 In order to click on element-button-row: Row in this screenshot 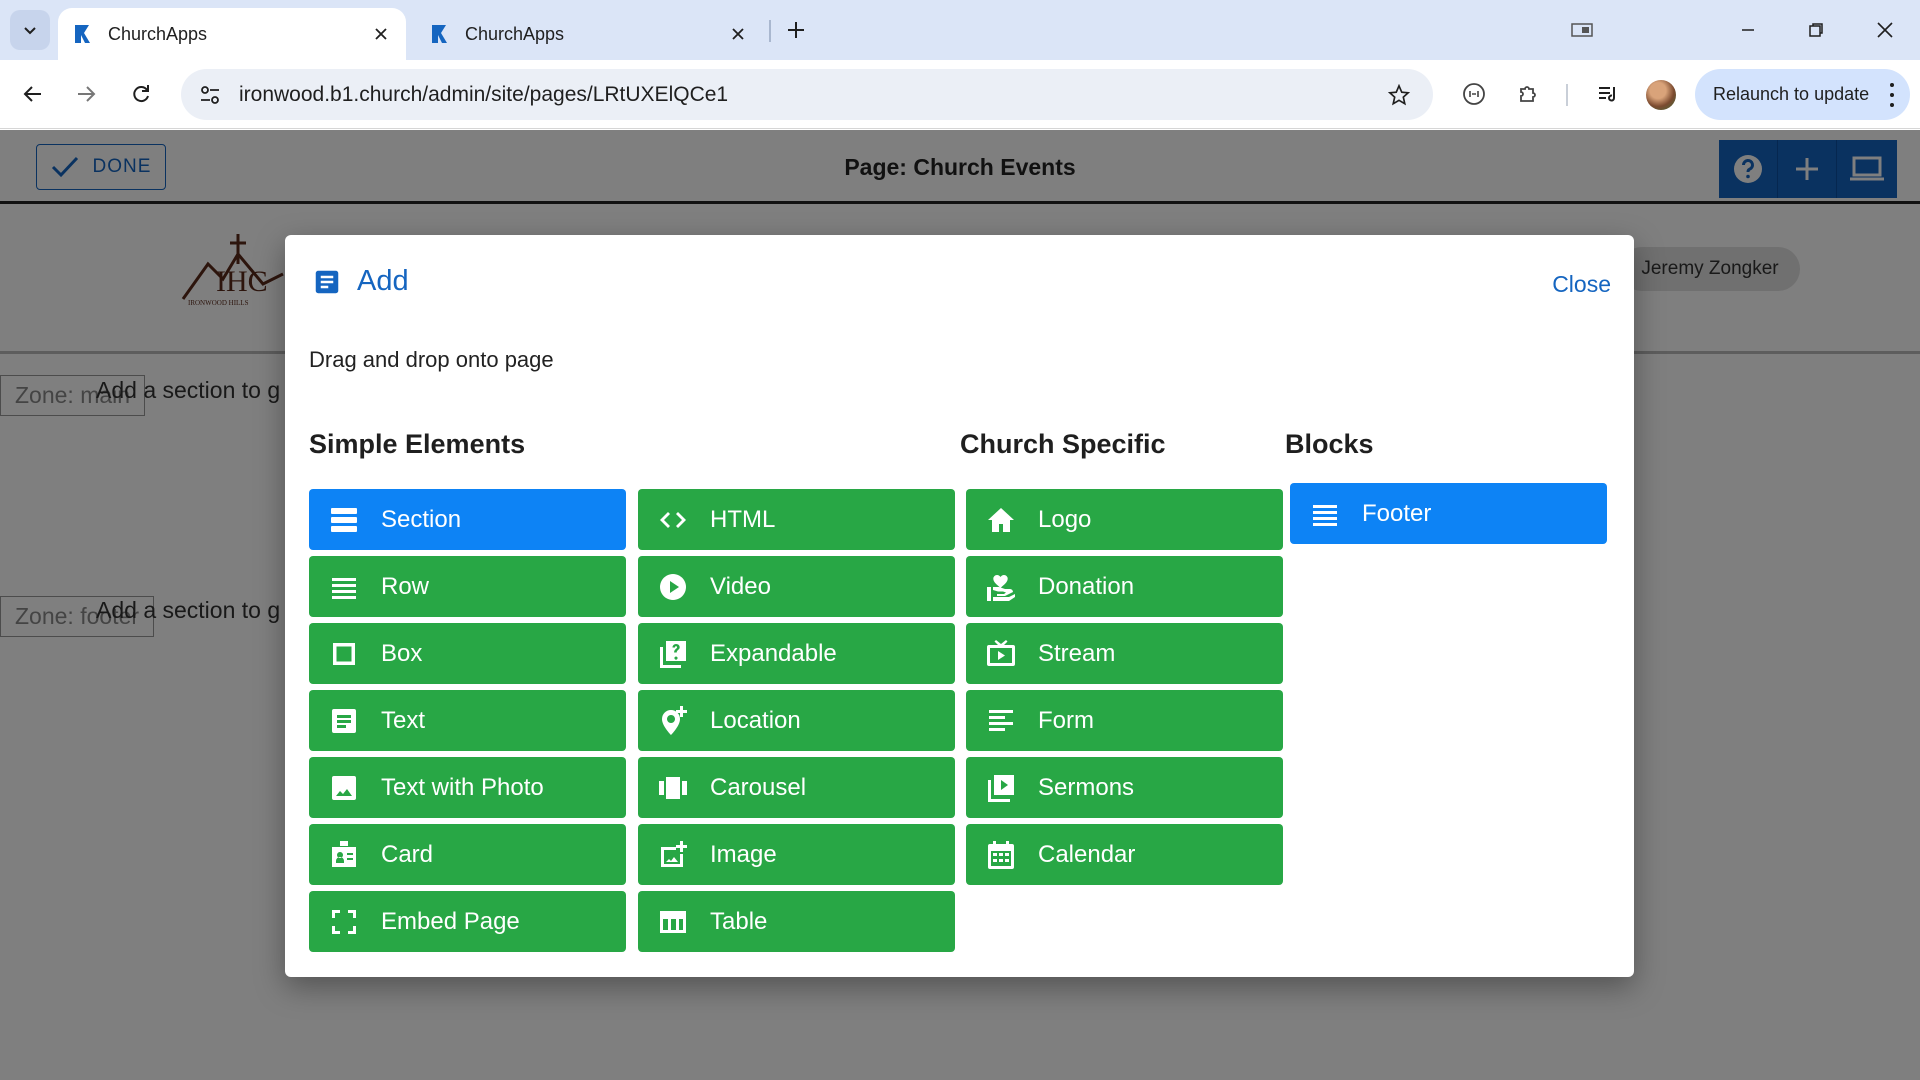, I will do `click(467, 586)`.